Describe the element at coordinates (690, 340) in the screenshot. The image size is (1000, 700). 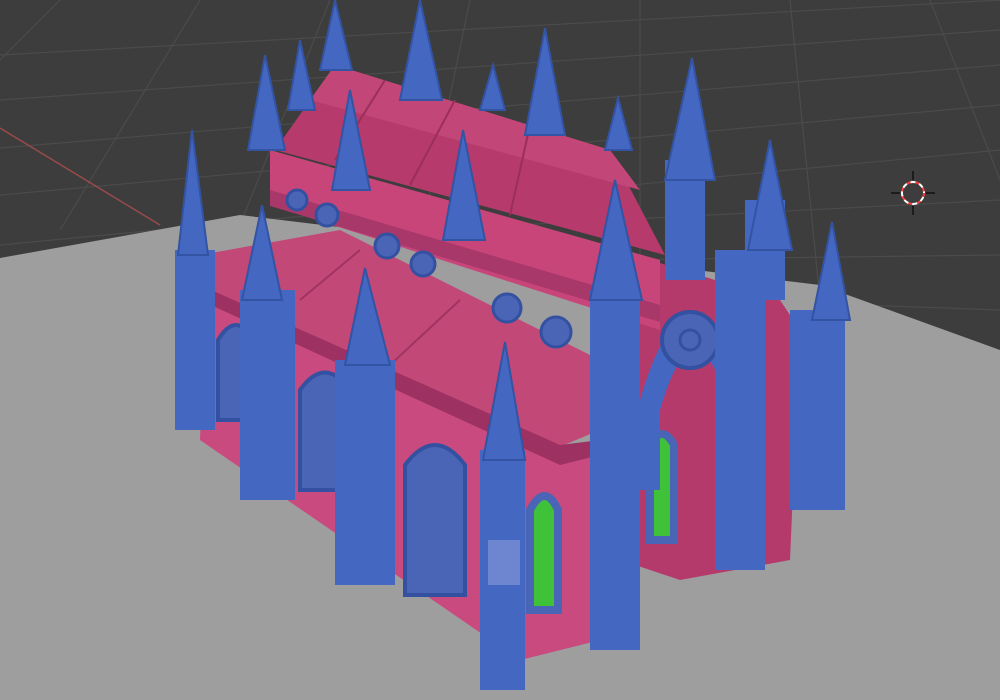
I see `gable-rose-window` at that location.